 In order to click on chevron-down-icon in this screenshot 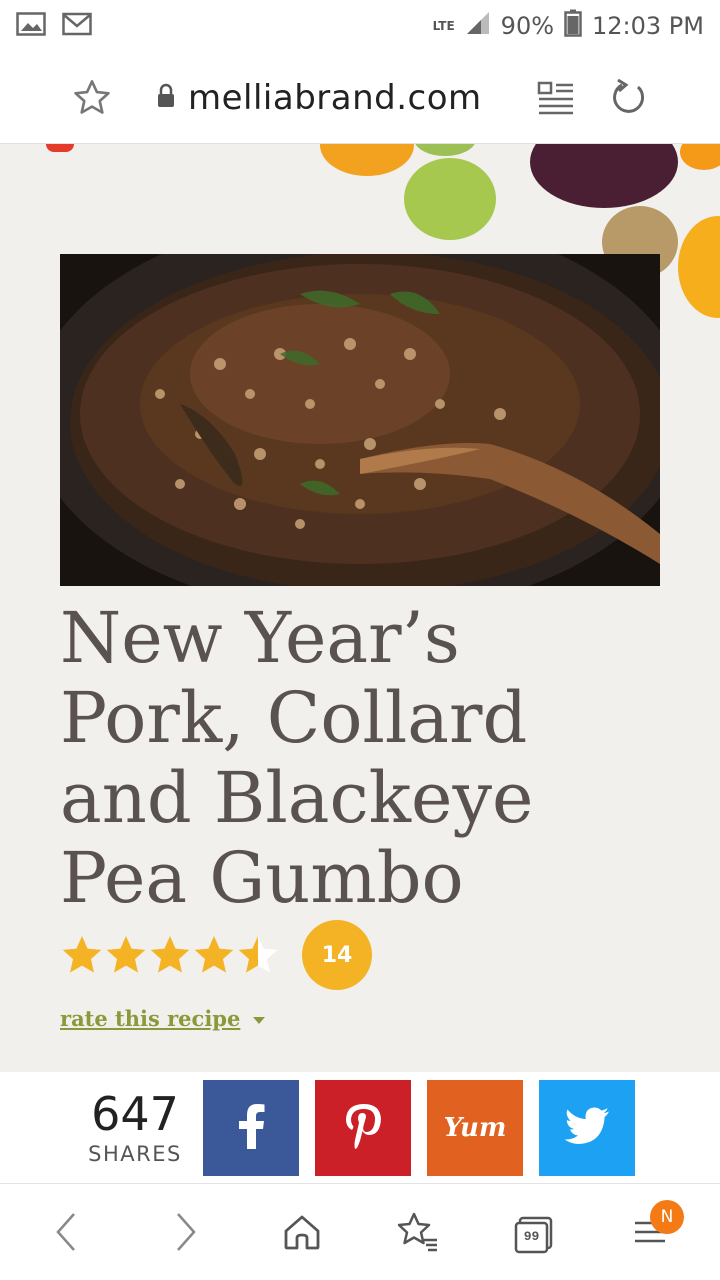, I will do `click(259, 1018)`.